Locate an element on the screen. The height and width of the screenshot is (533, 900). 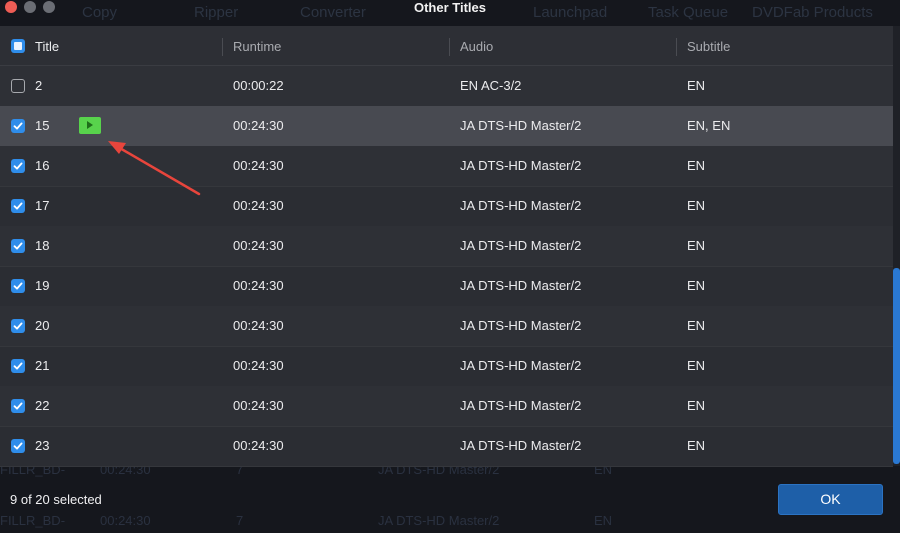
selection-count: 9 of 20 selected is located at coordinates (56, 499).